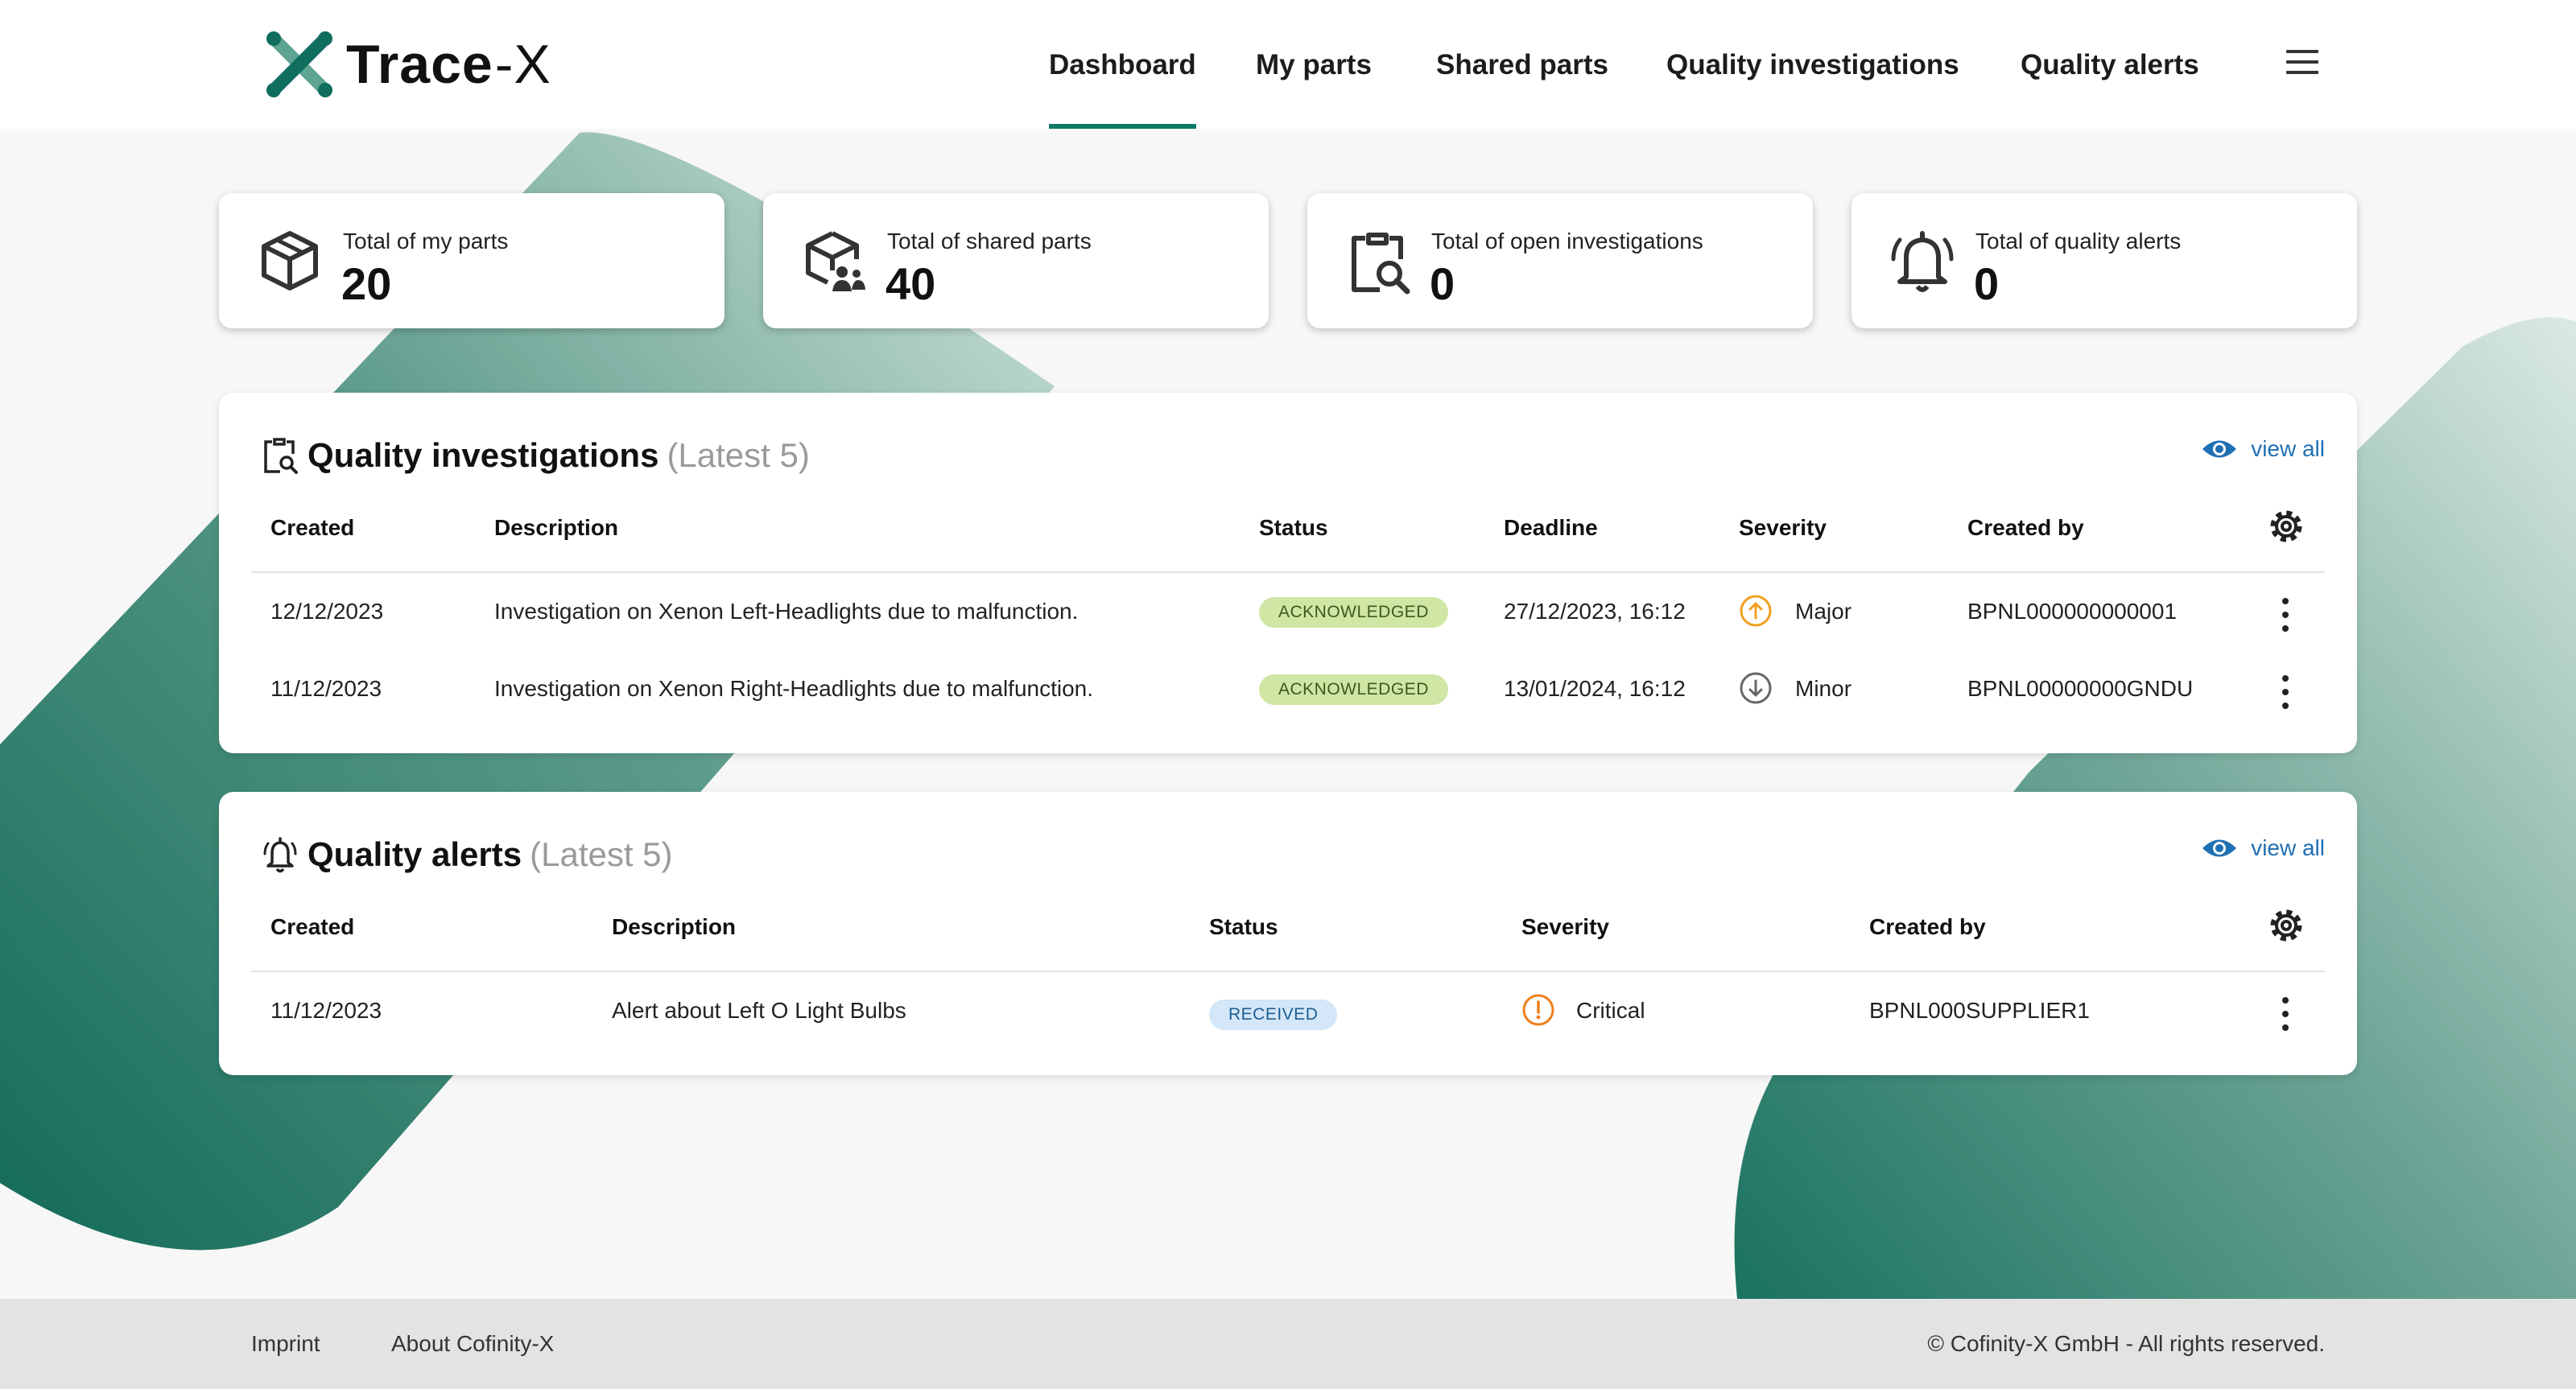 The image size is (2576, 1389). What do you see at coordinates (1314, 64) in the screenshot?
I see `nav-my-parts: My parts` at bounding box center [1314, 64].